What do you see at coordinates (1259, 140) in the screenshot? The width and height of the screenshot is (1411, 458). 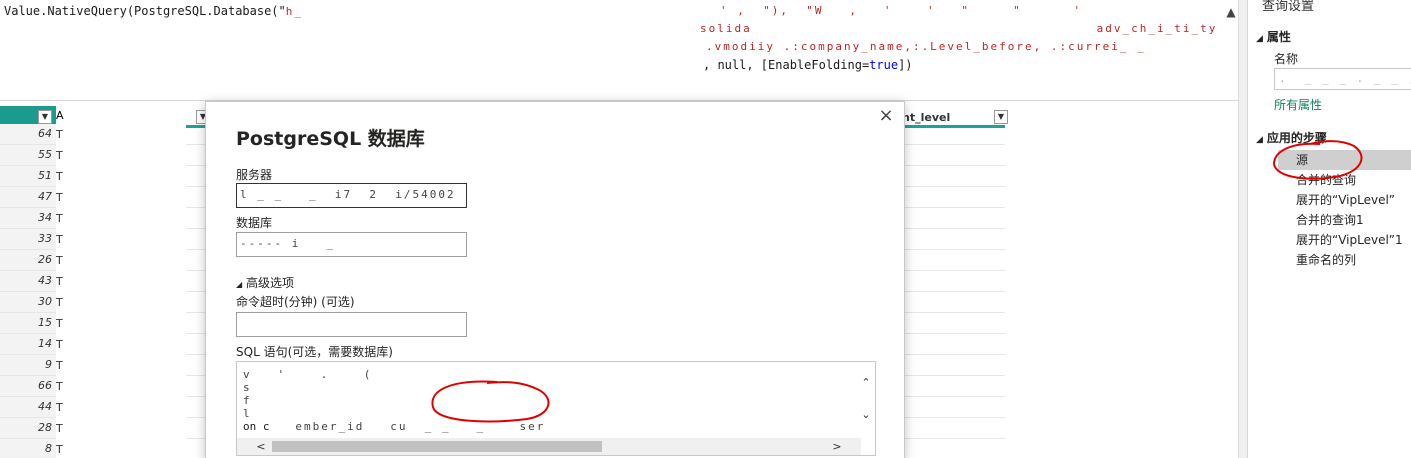 I see `caret-down-icon: ◢` at bounding box center [1259, 140].